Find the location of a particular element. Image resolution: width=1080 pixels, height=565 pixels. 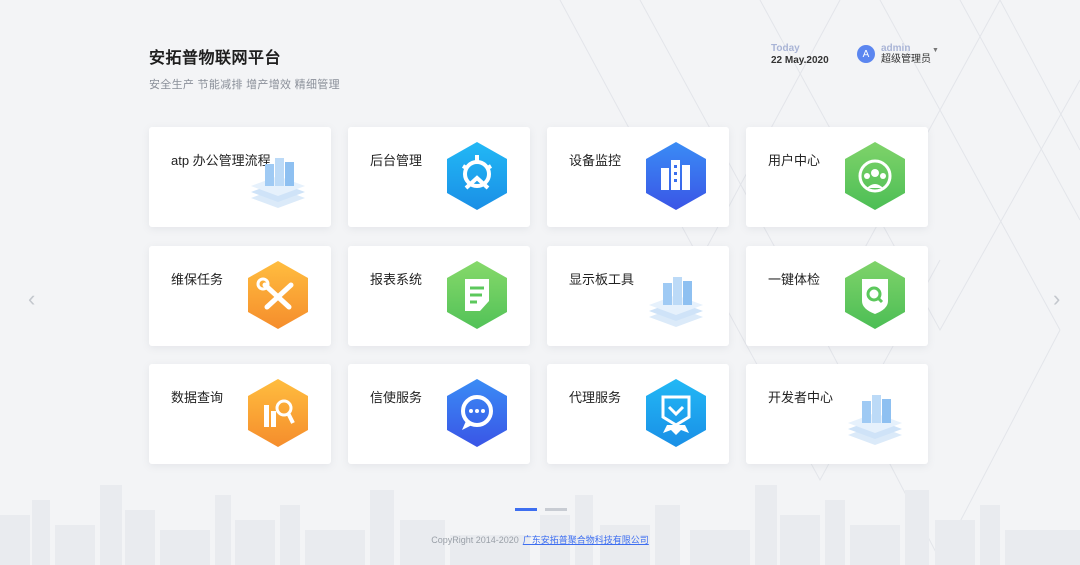

chat-hex-icon is located at coordinates (477, 413).